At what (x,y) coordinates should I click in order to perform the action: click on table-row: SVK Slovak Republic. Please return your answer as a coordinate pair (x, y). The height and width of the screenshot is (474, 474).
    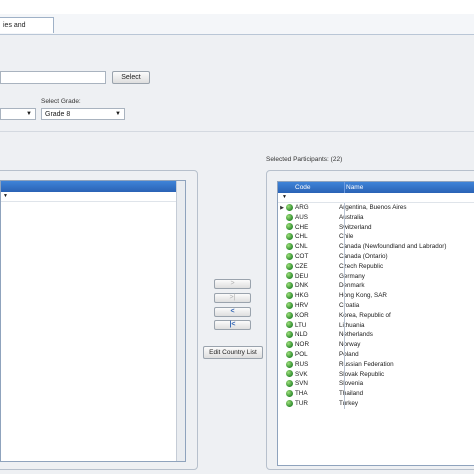
    Looking at the image, I should click on (376, 375).